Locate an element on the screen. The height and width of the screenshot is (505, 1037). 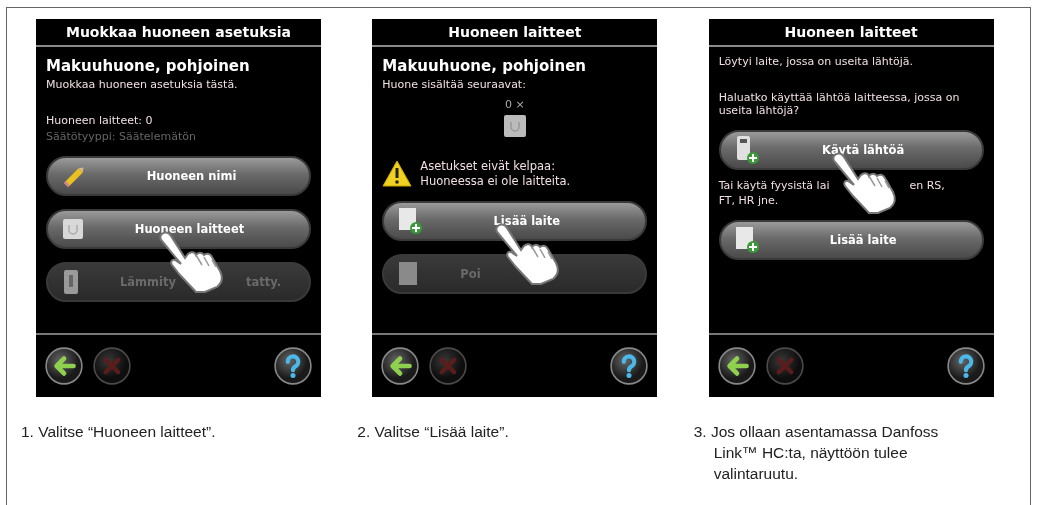
step-caption: 2. Valitse “Lisää laite”. is located at coordinates (433, 432).